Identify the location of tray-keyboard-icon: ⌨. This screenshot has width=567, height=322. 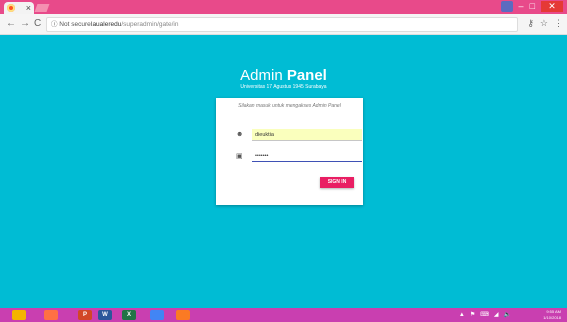
(484, 315).